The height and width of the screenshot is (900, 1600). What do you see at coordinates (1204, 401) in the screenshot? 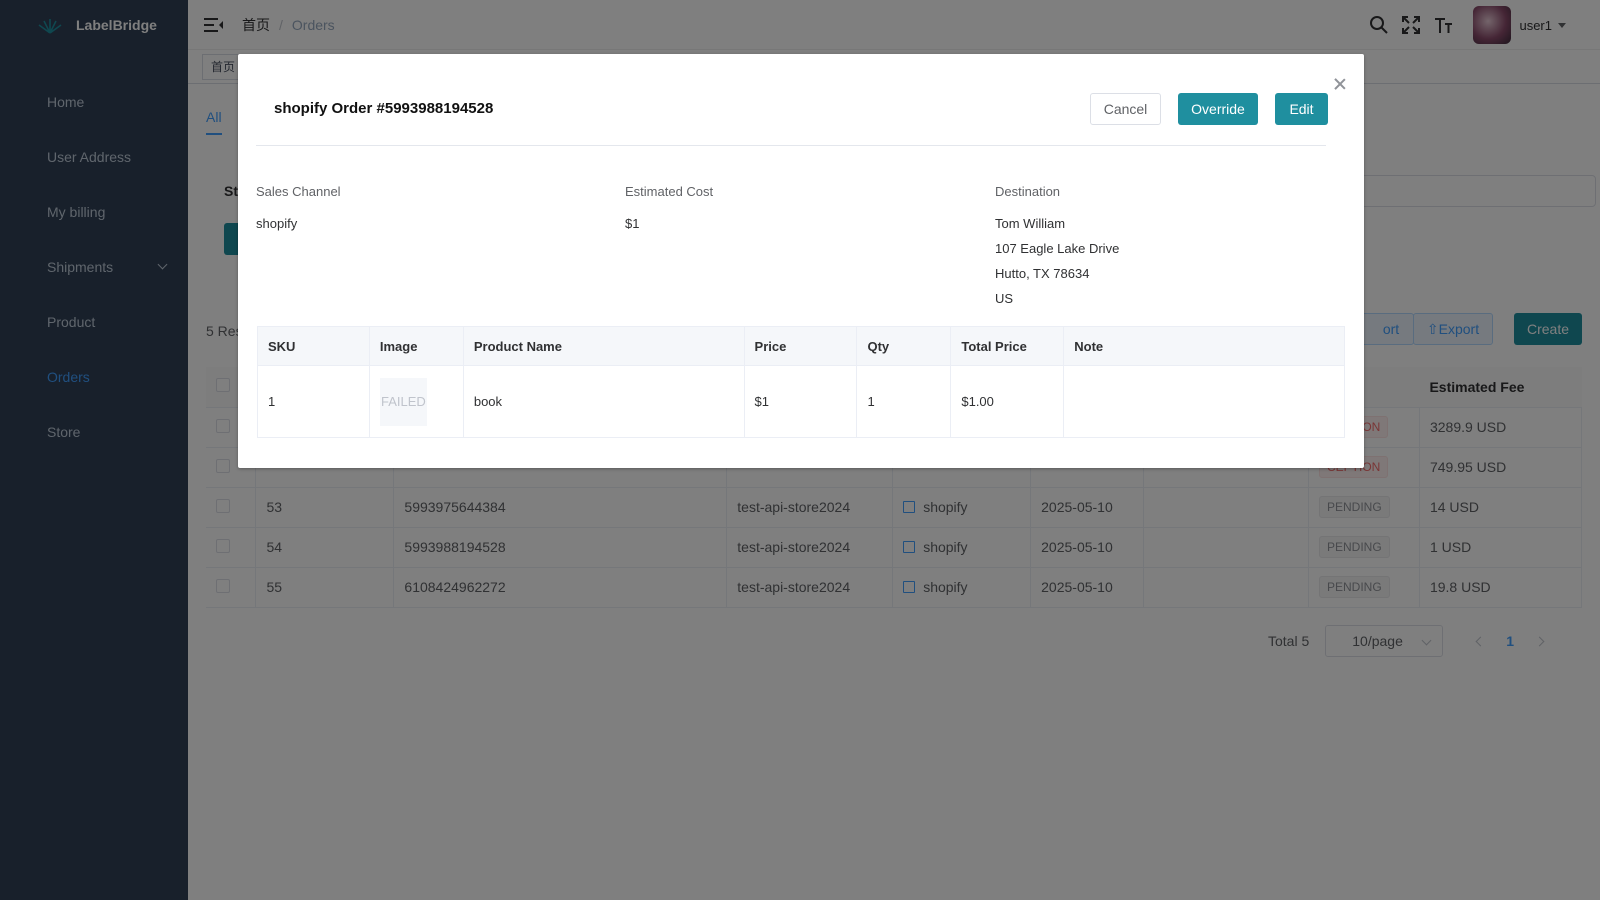
I see `item-note` at bounding box center [1204, 401].